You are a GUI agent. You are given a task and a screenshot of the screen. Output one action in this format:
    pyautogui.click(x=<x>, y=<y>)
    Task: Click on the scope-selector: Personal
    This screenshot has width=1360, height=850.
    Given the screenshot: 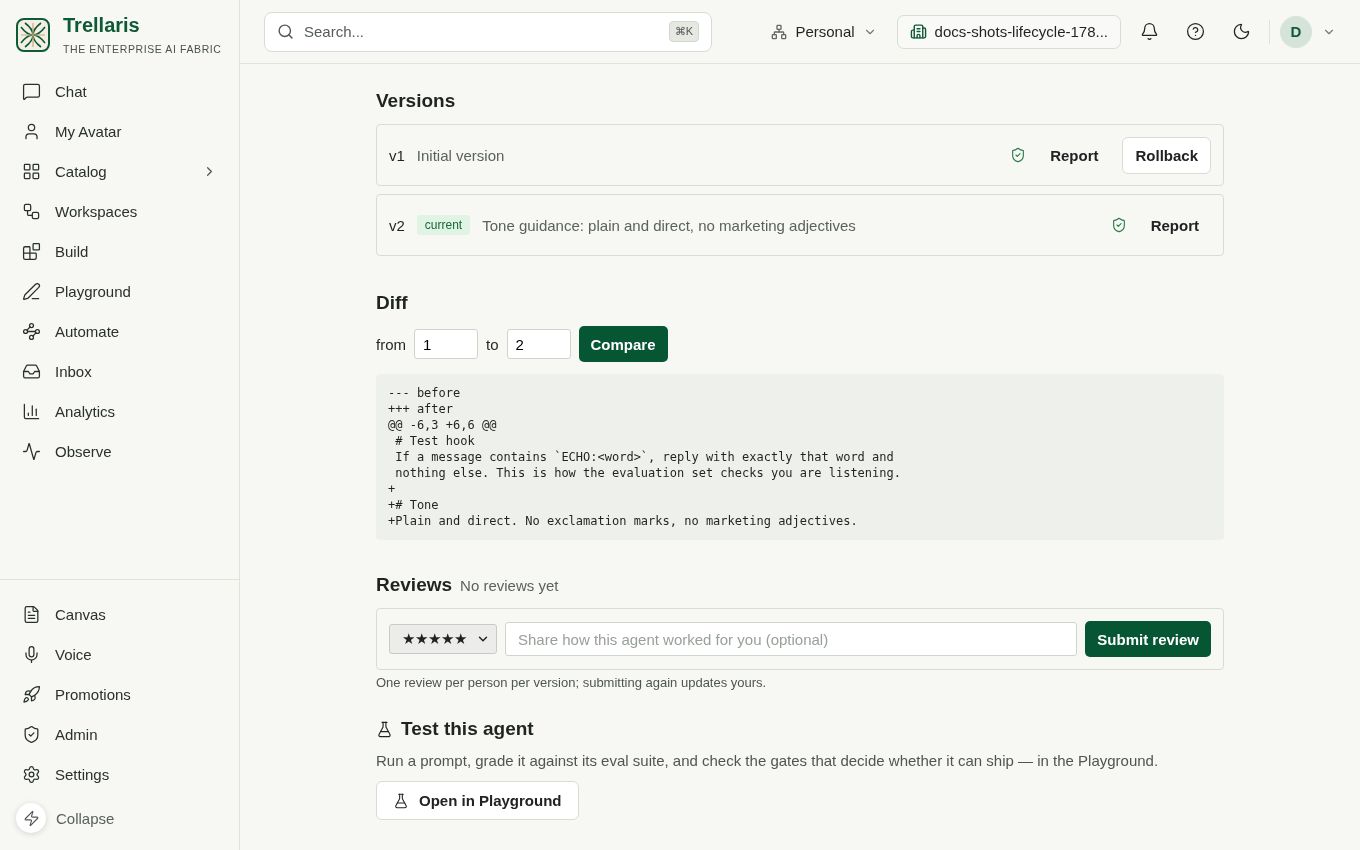 What is the action you would take?
    pyautogui.click(x=824, y=31)
    